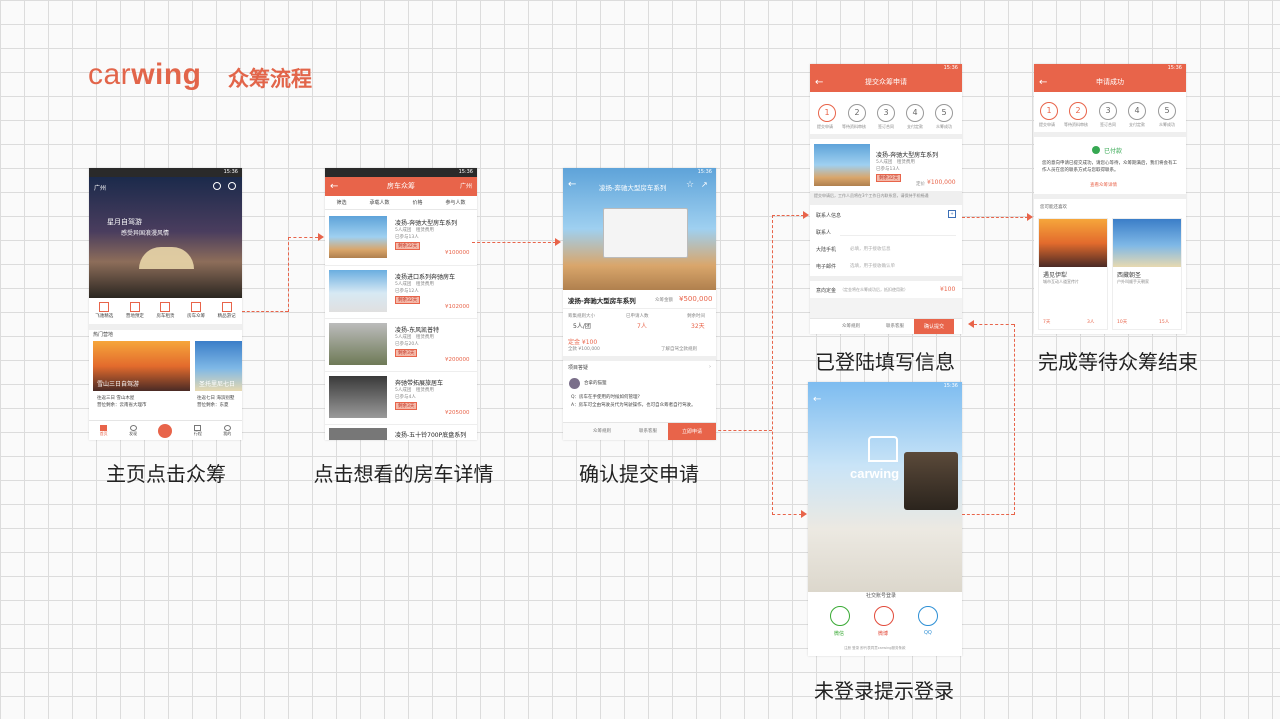 The image size is (1280, 719). I want to click on cat-crowdfund: 房车众筹, so click(196, 310).